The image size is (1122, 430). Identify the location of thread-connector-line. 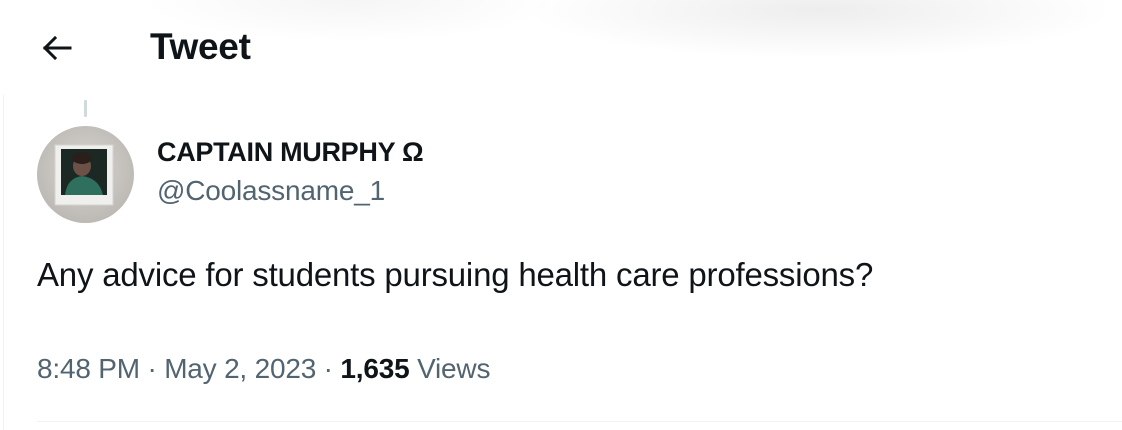
(85, 108).